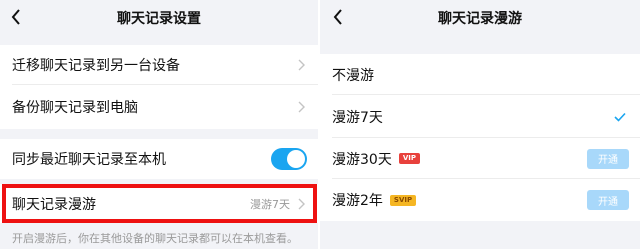 The image size is (640, 249). I want to click on option-no-roaming: 不漫游, so click(480, 74).